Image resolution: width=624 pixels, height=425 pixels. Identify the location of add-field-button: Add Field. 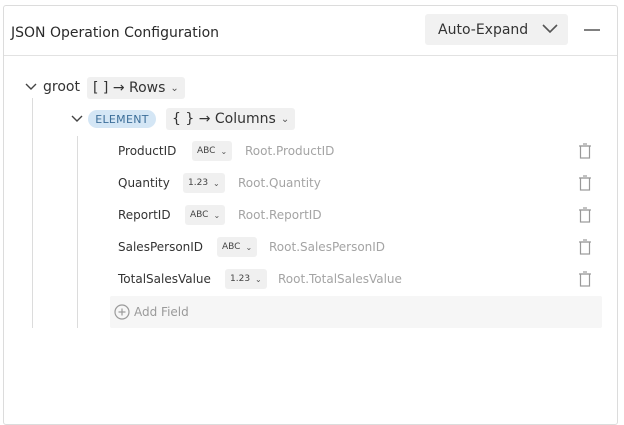
(356, 312).